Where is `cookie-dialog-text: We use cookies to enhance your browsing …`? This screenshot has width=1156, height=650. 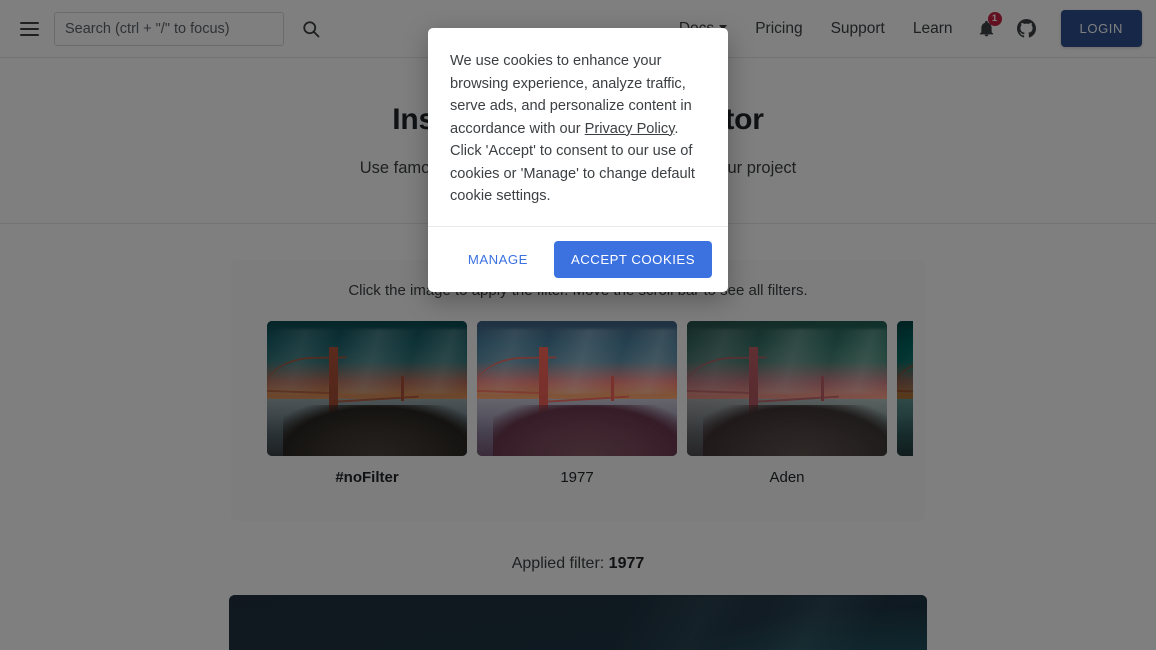
cookie-dialog-text: We use cookies to enhance your browsing … is located at coordinates (578, 127).